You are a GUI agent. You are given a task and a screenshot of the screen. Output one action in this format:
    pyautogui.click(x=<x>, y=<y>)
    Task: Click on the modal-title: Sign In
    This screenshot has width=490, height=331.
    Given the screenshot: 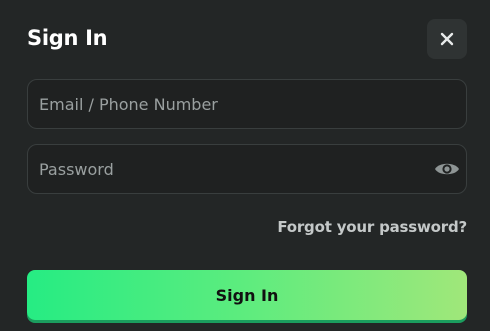 What is the action you would take?
    pyautogui.click(x=67, y=38)
    